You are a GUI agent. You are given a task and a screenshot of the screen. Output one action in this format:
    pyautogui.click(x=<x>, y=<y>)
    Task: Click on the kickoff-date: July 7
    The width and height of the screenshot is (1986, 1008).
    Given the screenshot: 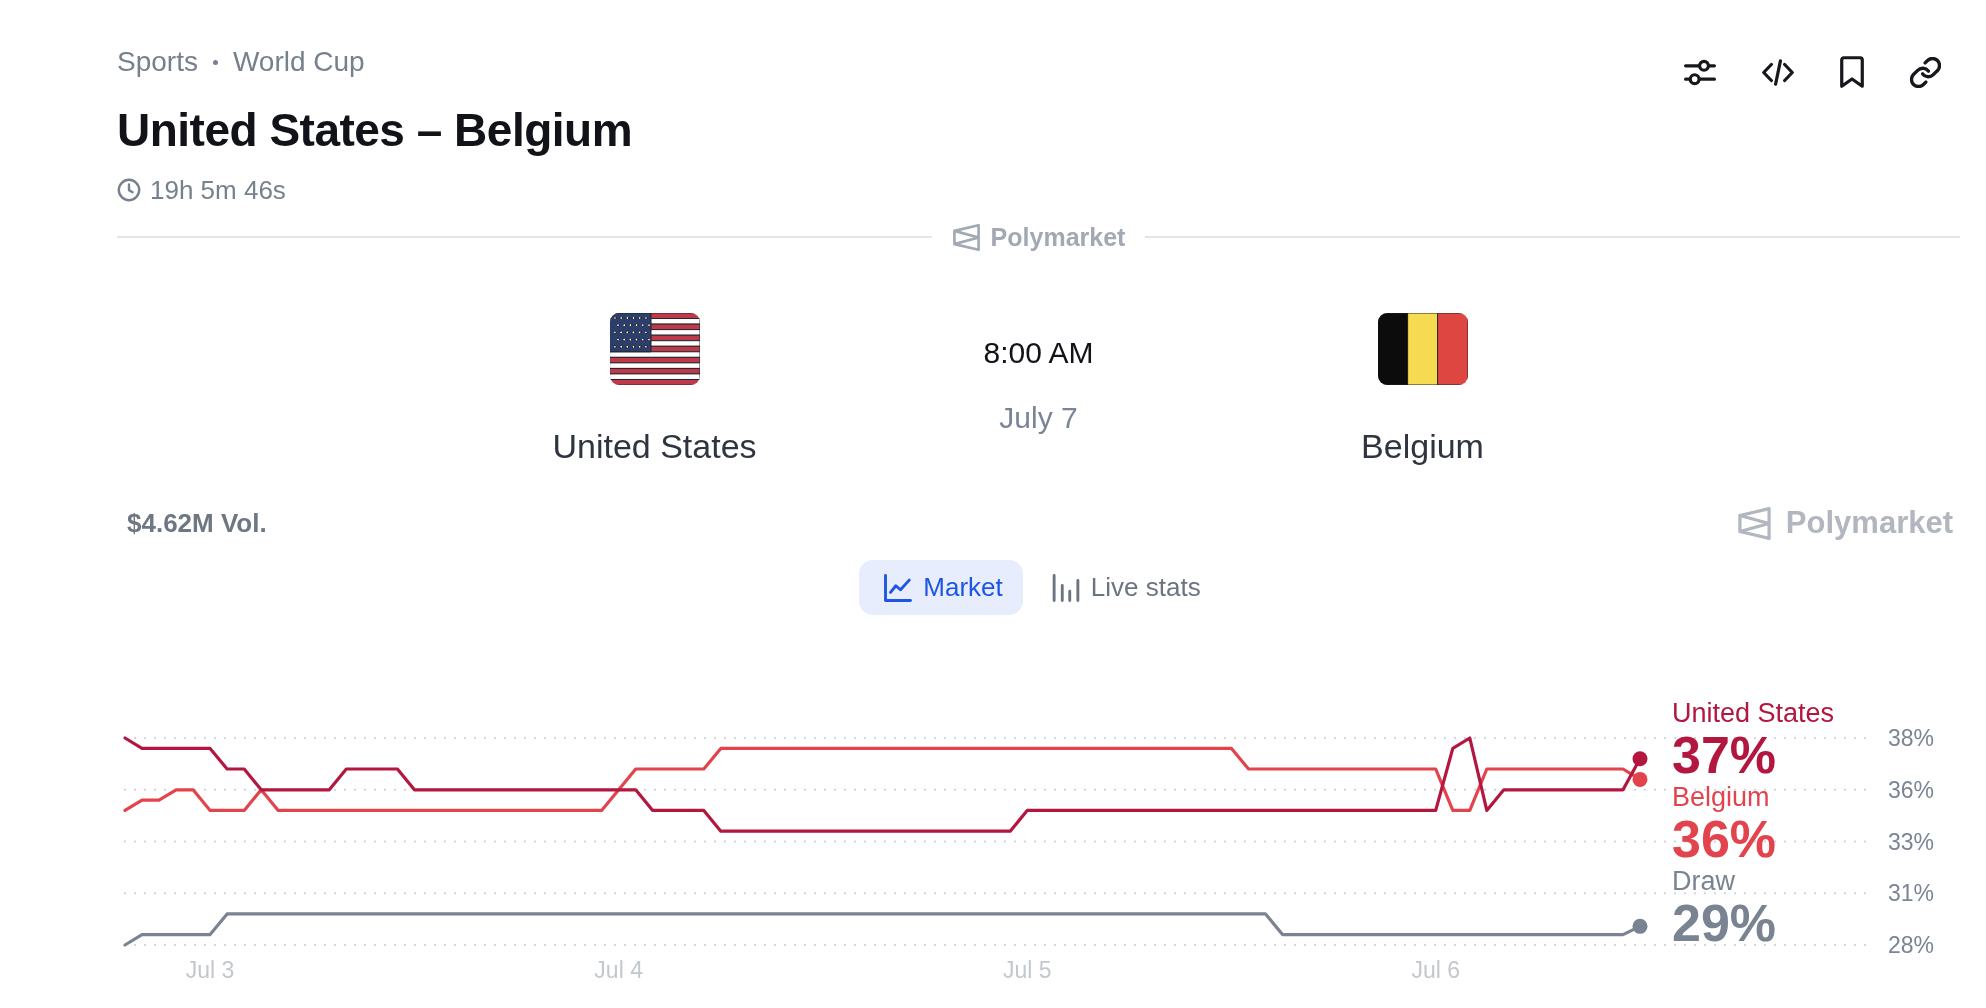 What is the action you would take?
    pyautogui.click(x=1038, y=418)
    